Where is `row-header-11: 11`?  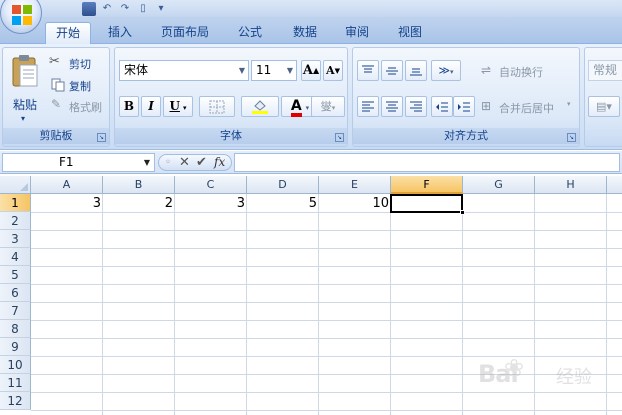
row-header-11: 11 is located at coordinates (15, 383).